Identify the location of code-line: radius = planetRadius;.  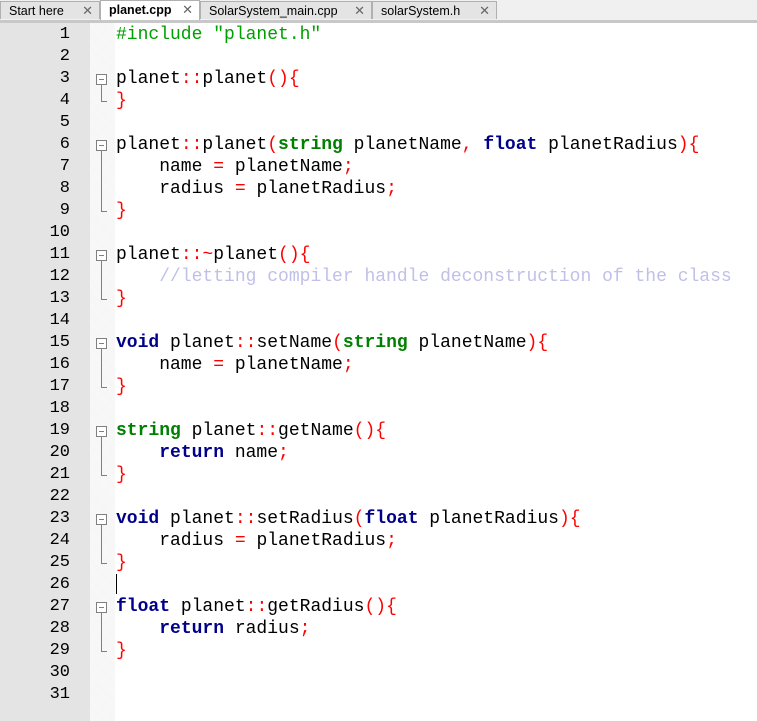
(256, 541).